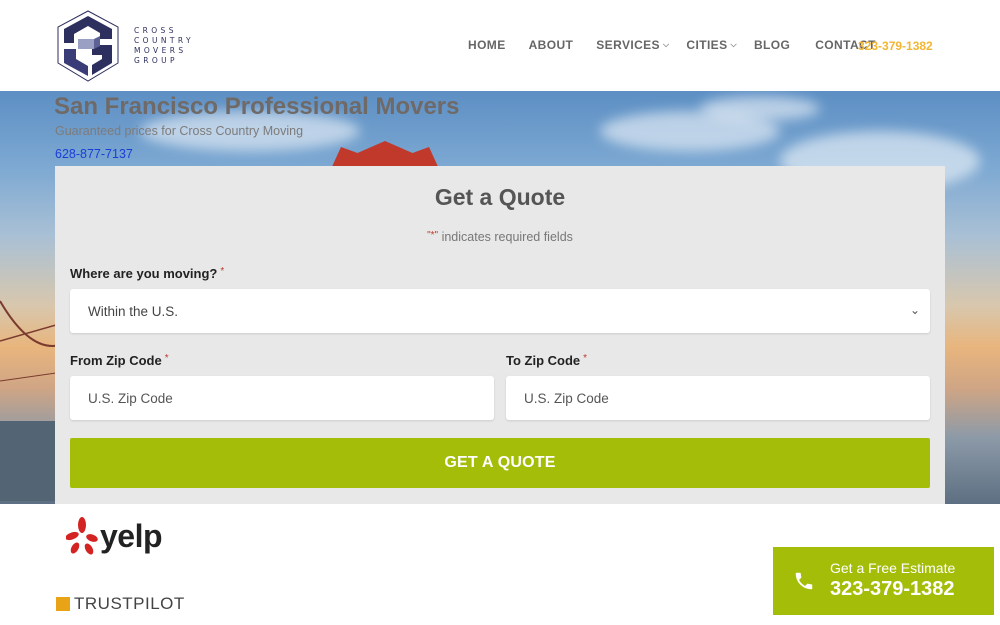 The width and height of the screenshot is (1000, 625). Describe the element at coordinates (500, 311) in the screenshot. I see `moving-type-select: Within the U.S. ⌄` at that location.